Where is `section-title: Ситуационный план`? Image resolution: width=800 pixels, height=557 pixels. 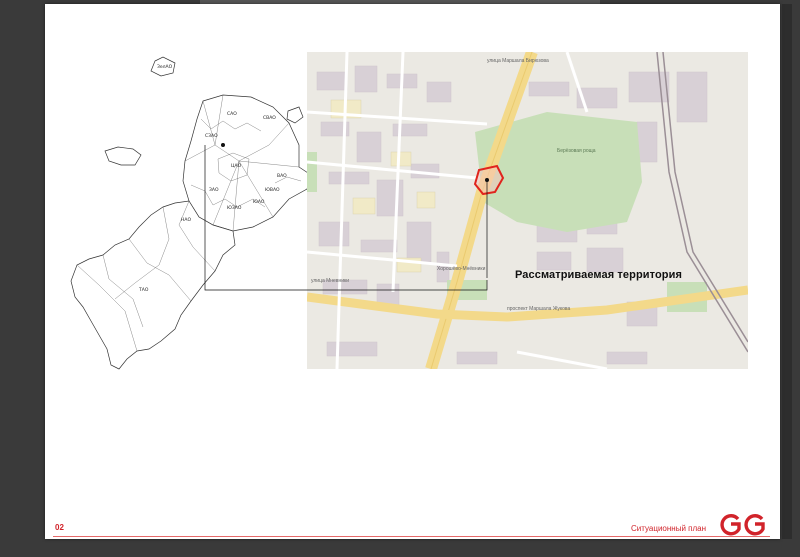
section-title: Ситуационный план is located at coordinates (669, 528).